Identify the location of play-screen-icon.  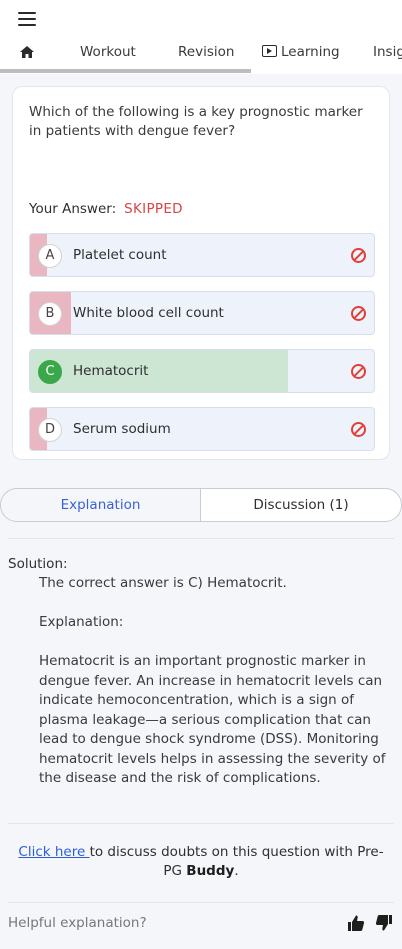
(269, 51).